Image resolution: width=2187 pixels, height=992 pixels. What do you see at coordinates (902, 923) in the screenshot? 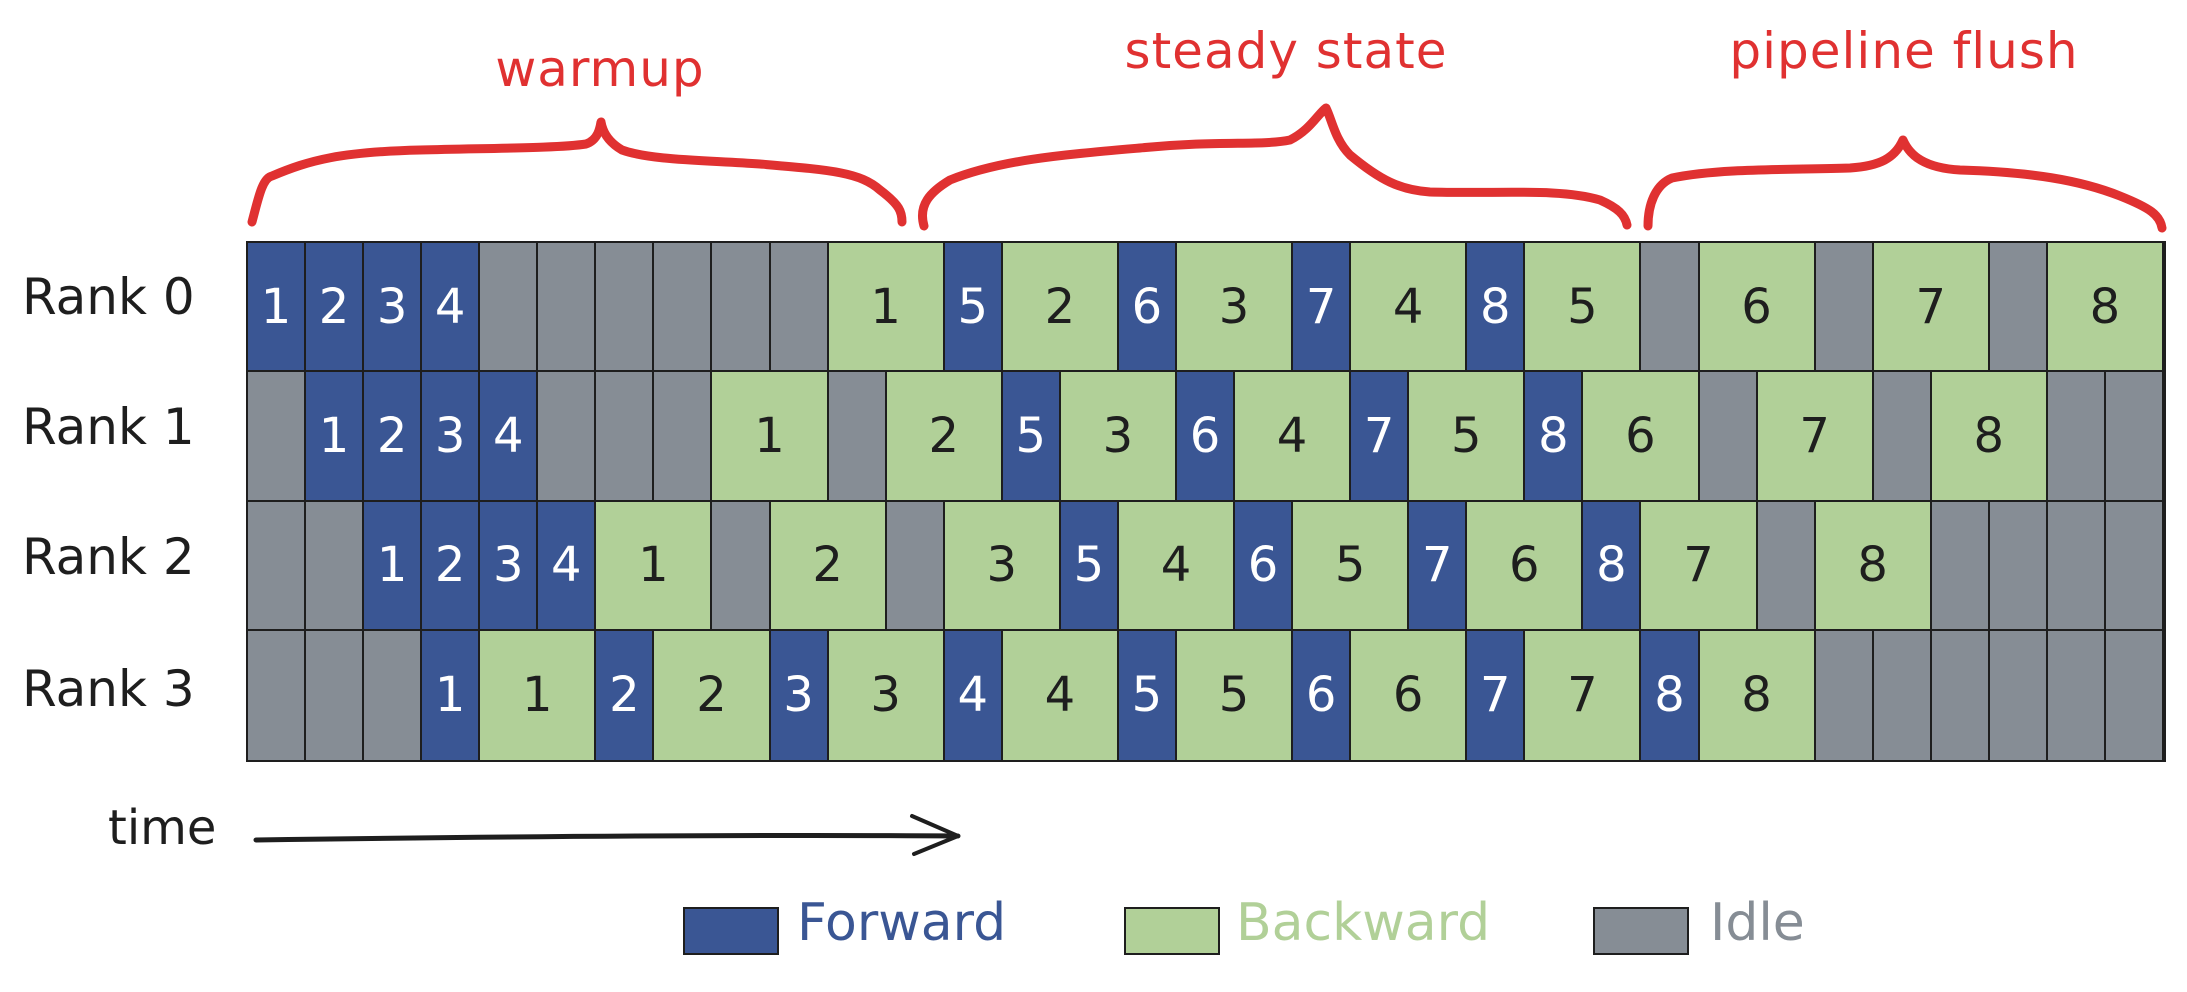
I see `legend-forward-label: Forward` at bounding box center [902, 923].